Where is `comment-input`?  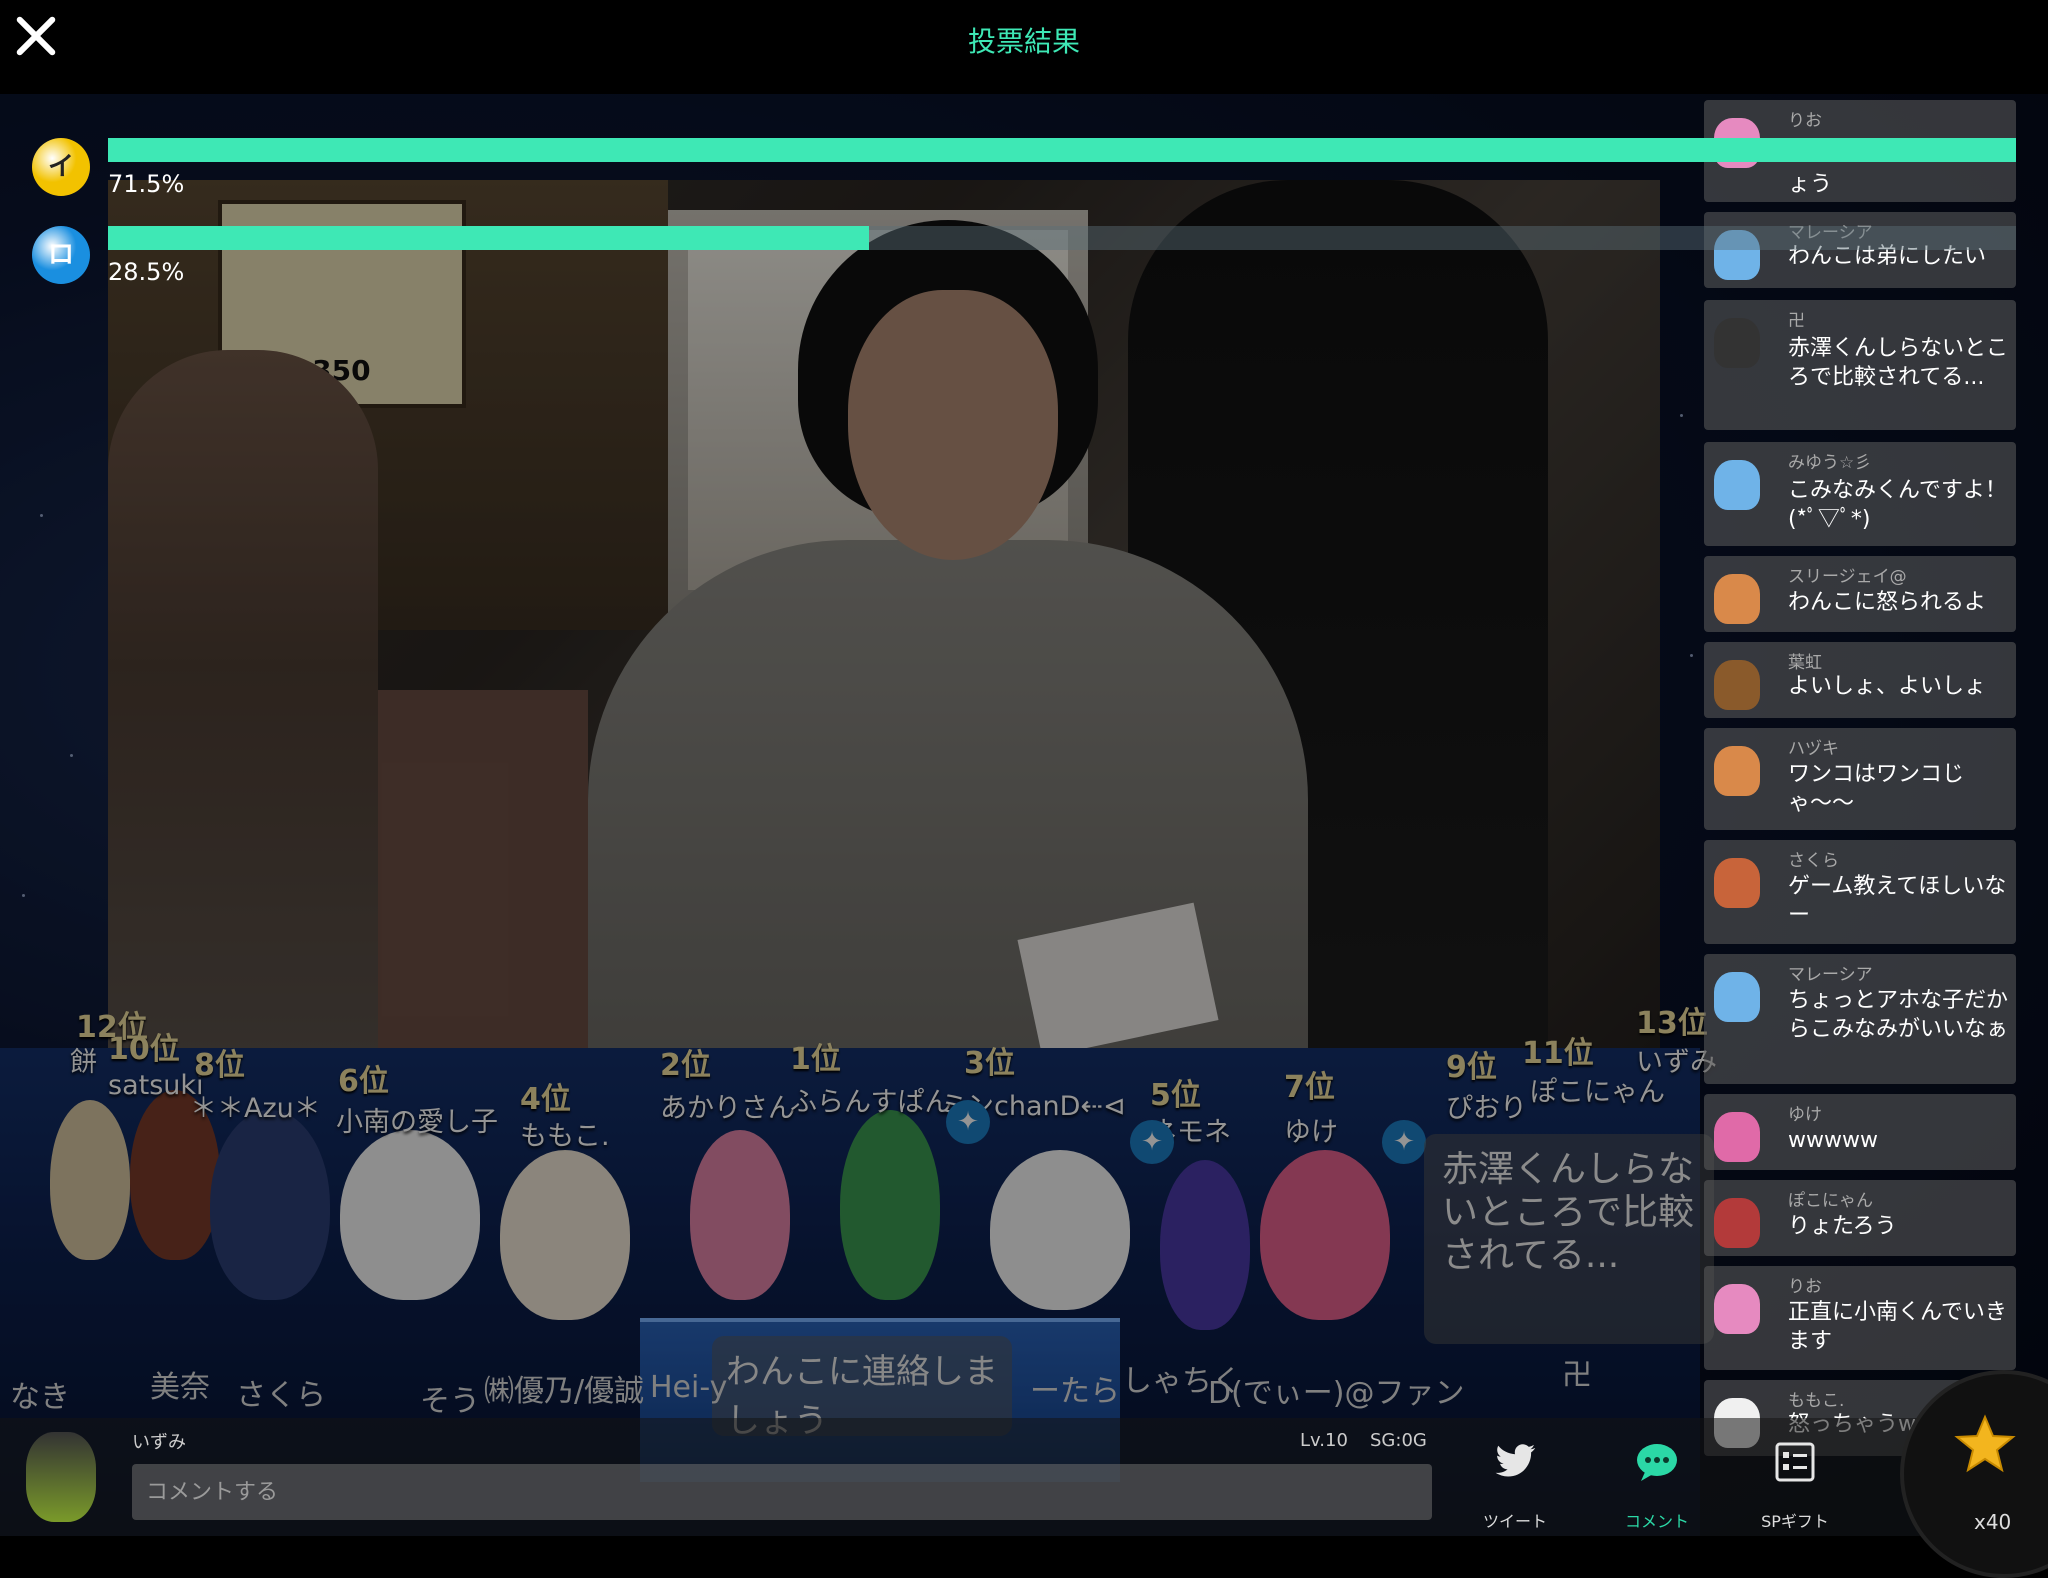
comment-input is located at coordinates (782, 1492).